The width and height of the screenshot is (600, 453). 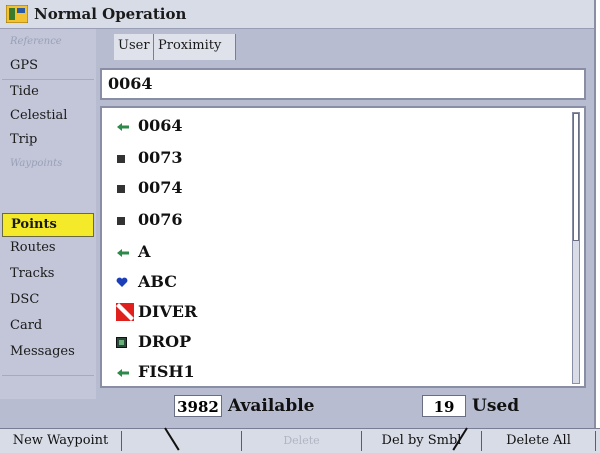 I want to click on sidebar-item-celestial: Celestial, so click(x=48, y=117).